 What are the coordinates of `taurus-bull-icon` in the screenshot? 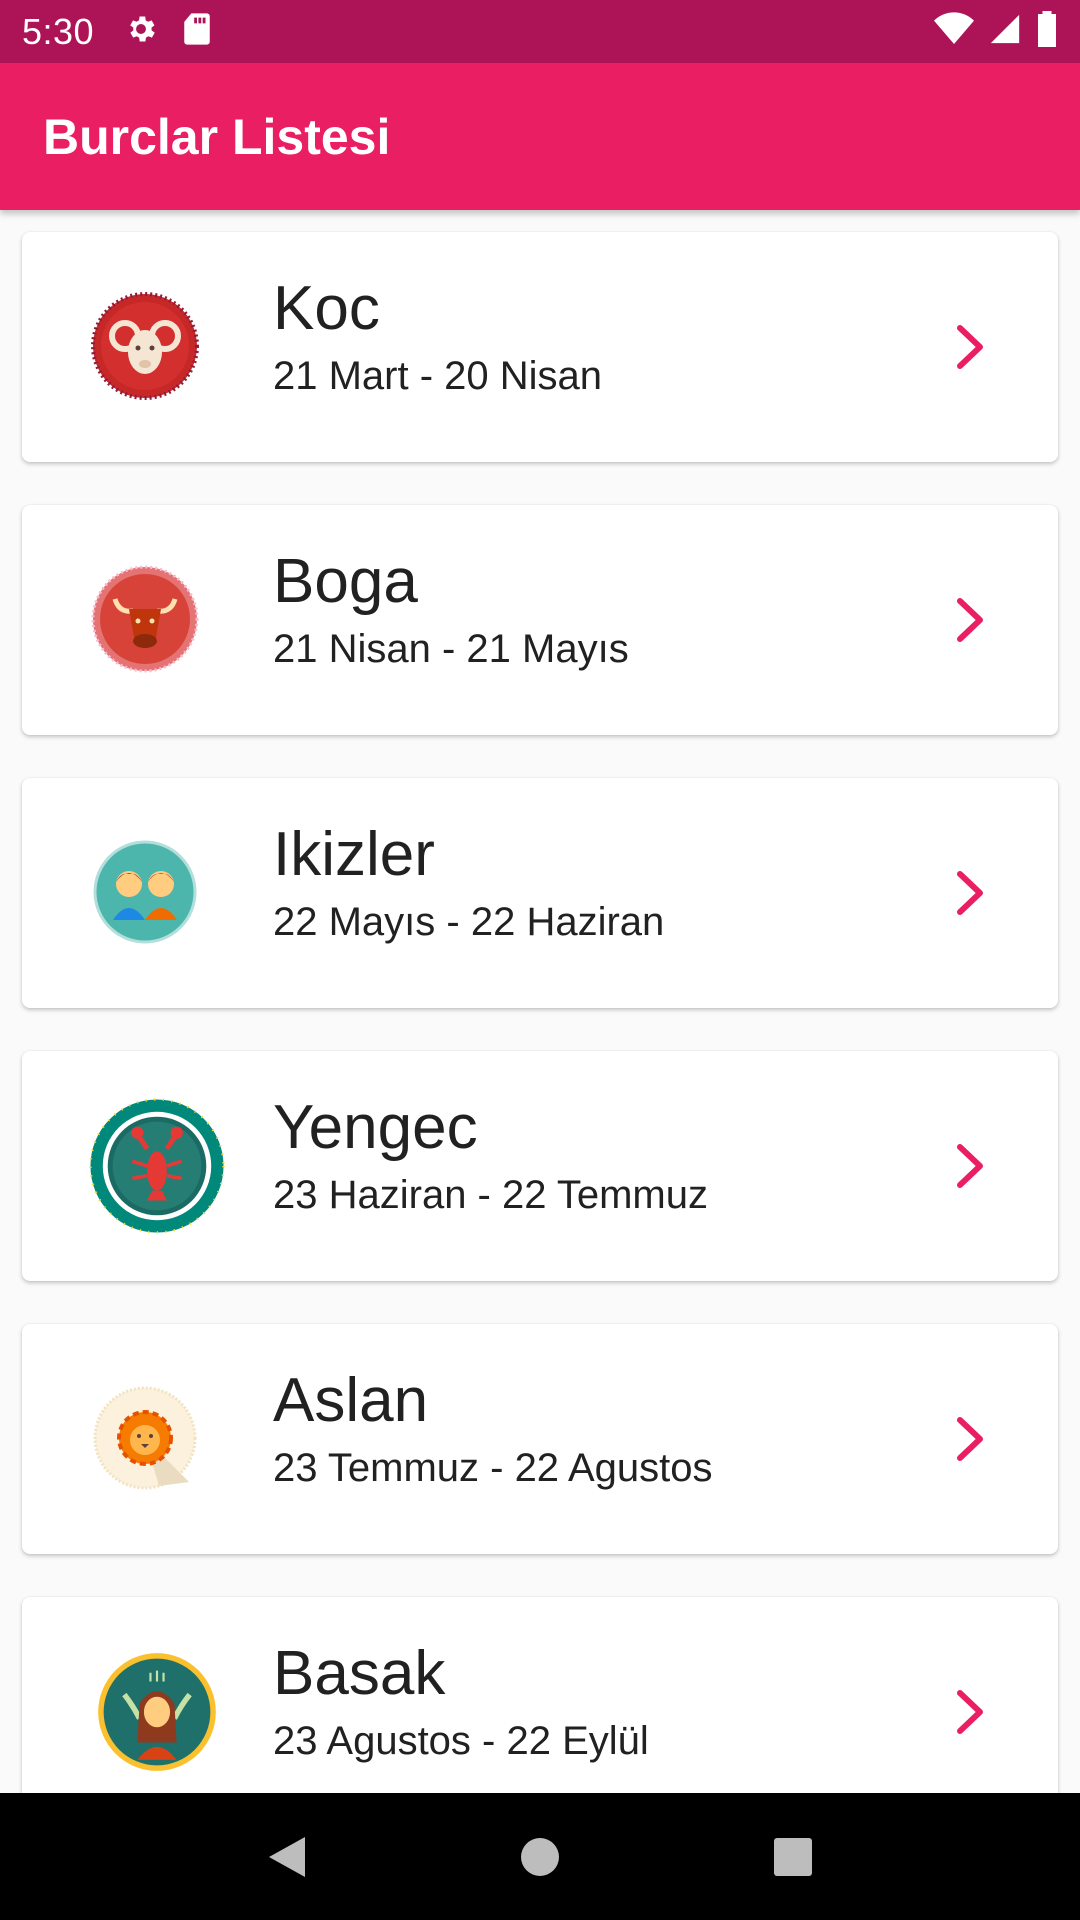 It's located at (145, 619).